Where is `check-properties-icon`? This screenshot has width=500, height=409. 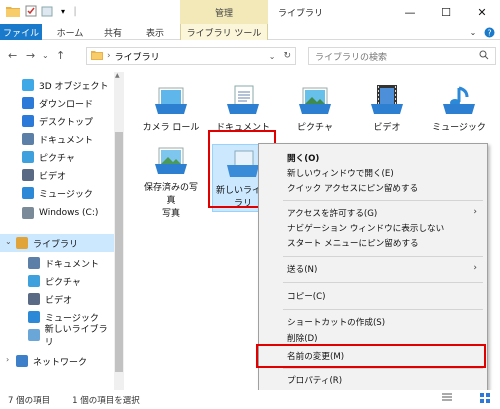 check-properties-icon is located at coordinates (31, 11).